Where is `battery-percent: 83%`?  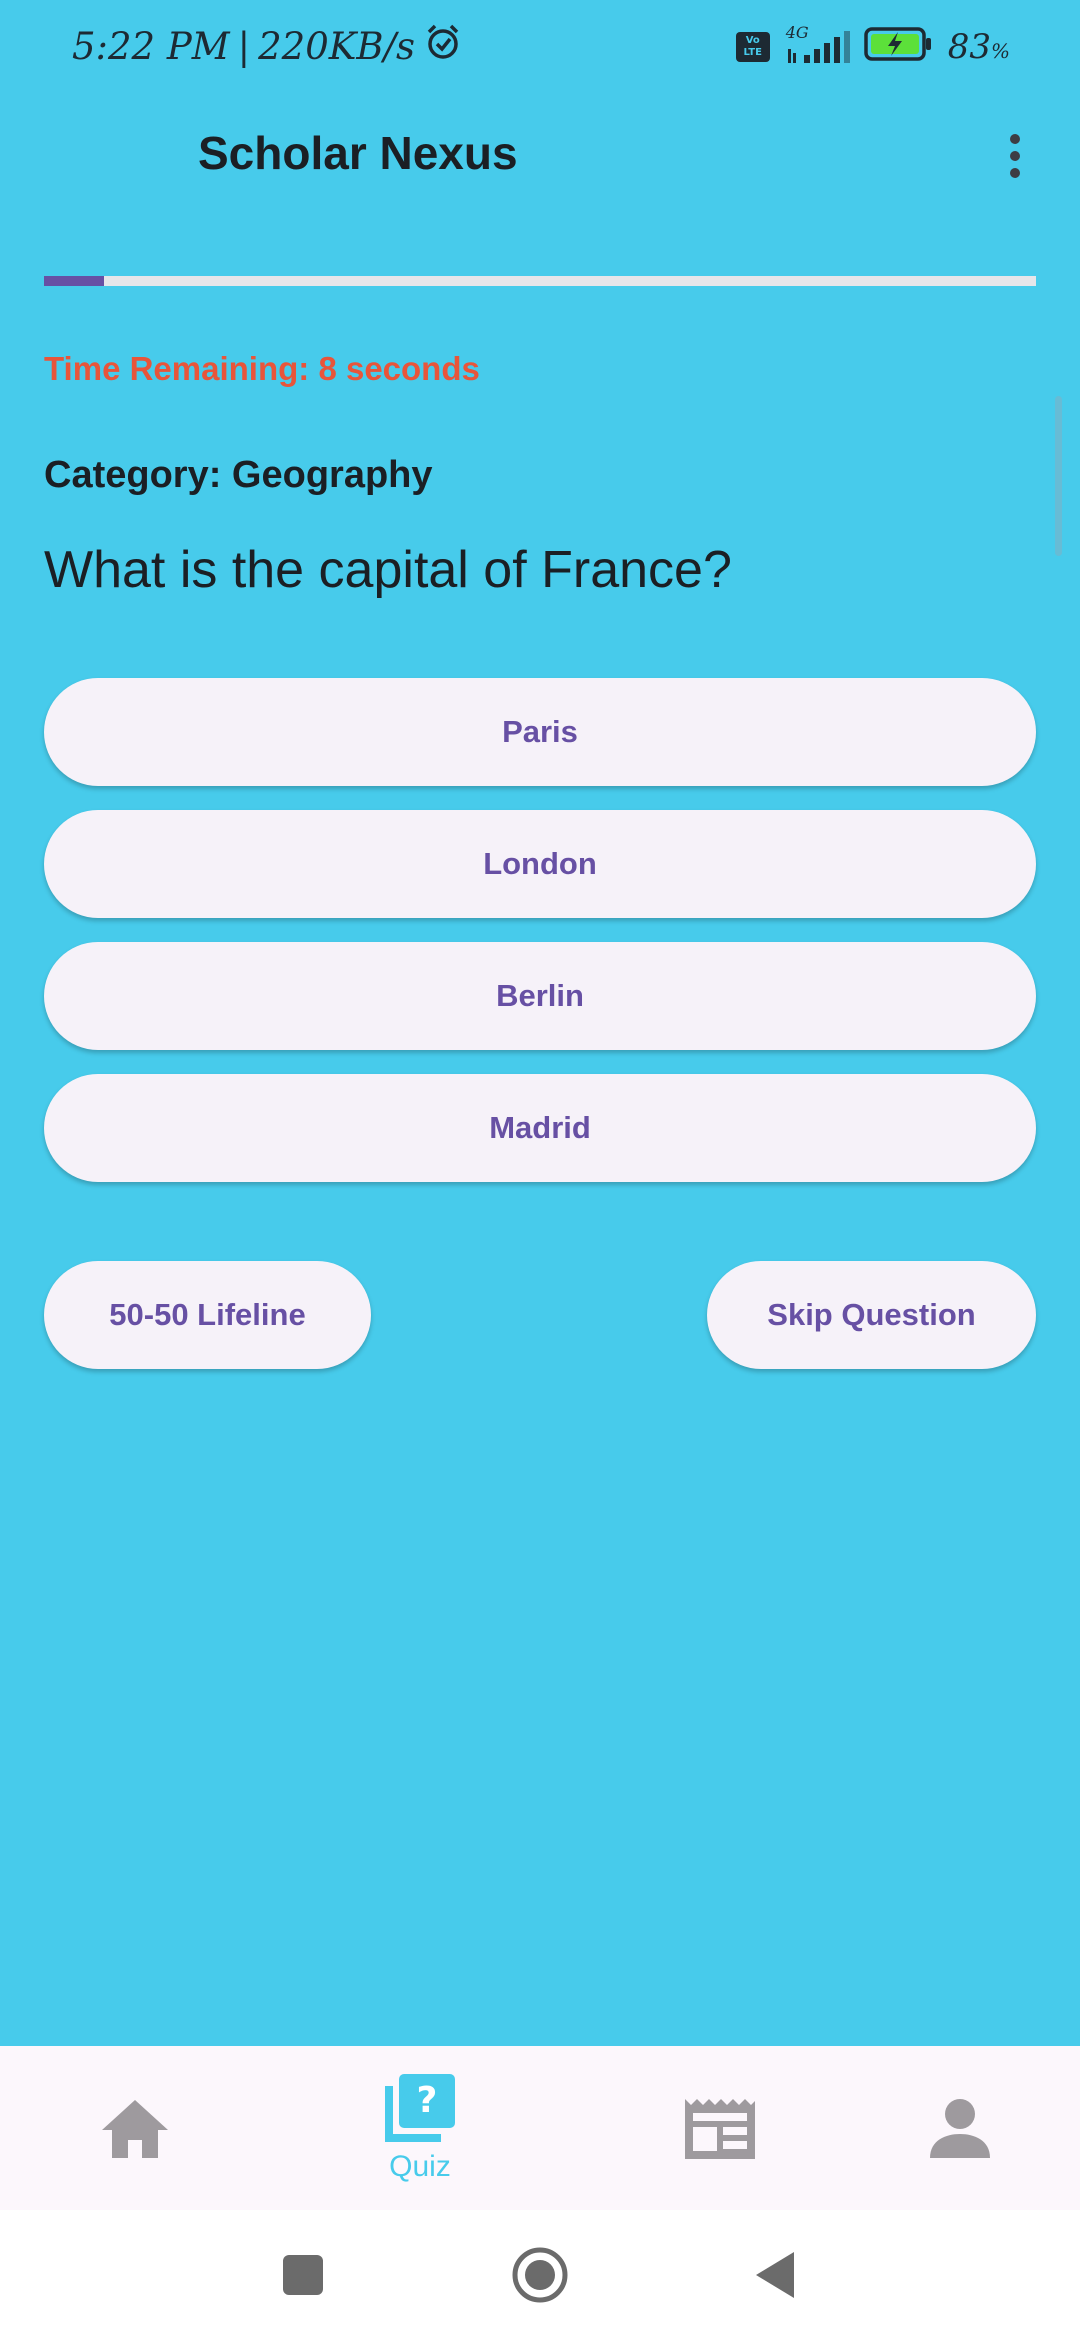 battery-percent: 83% is located at coordinates (979, 47).